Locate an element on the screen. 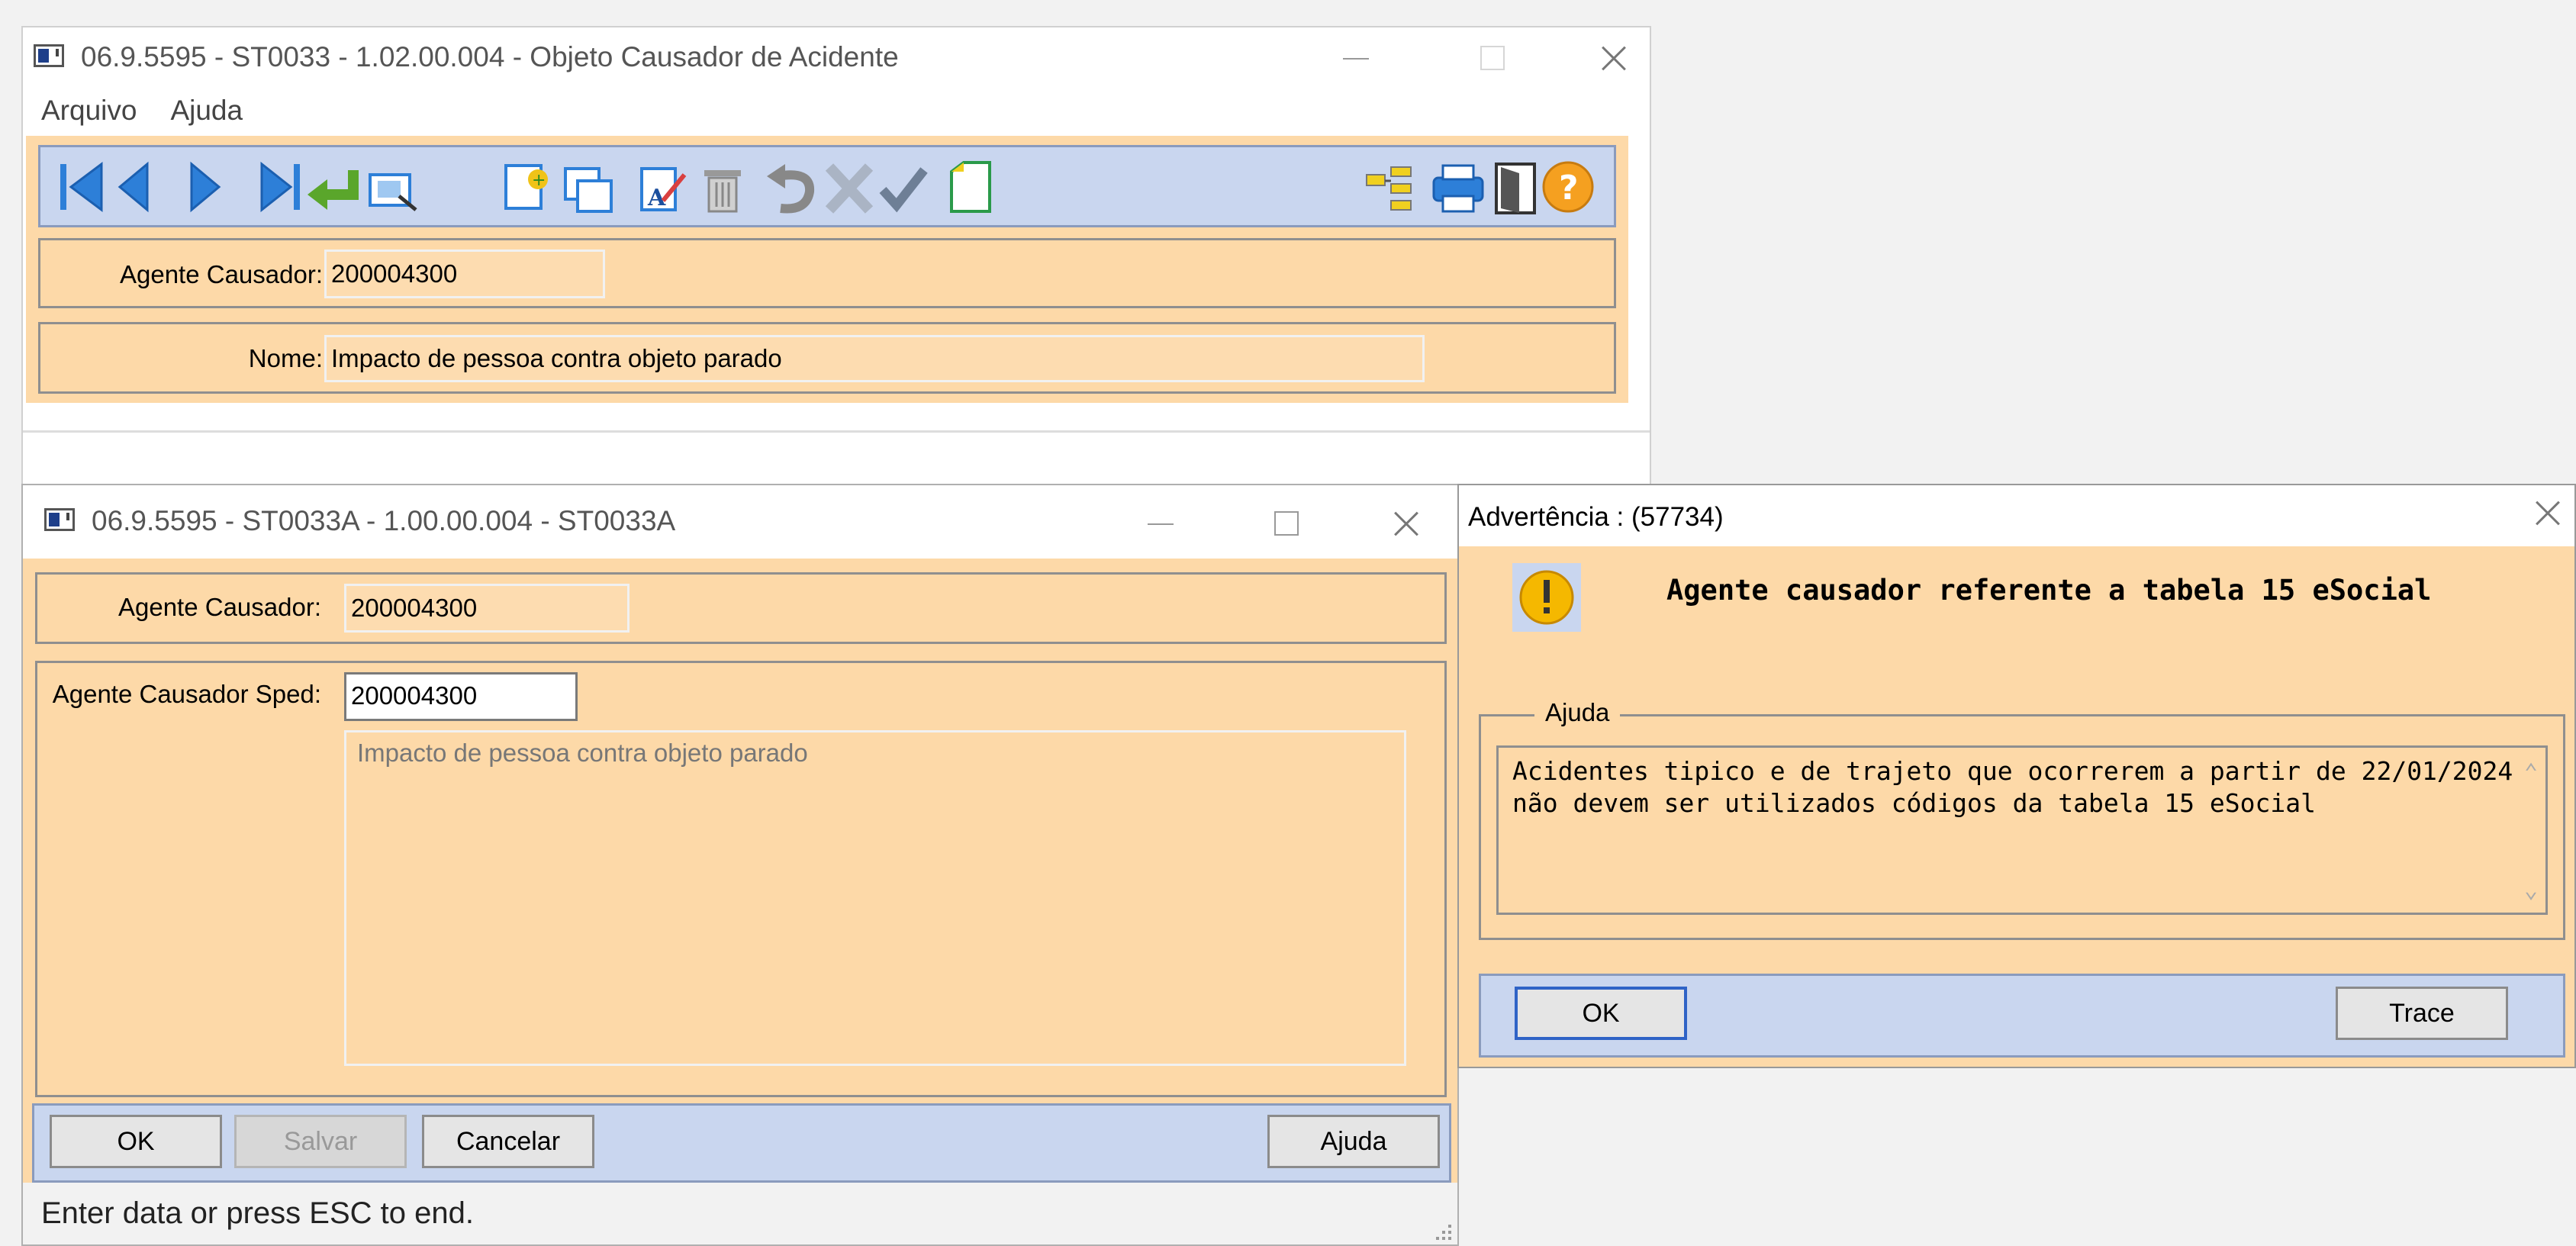  trace-button: Trace is located at coordinates (2422, 1014).